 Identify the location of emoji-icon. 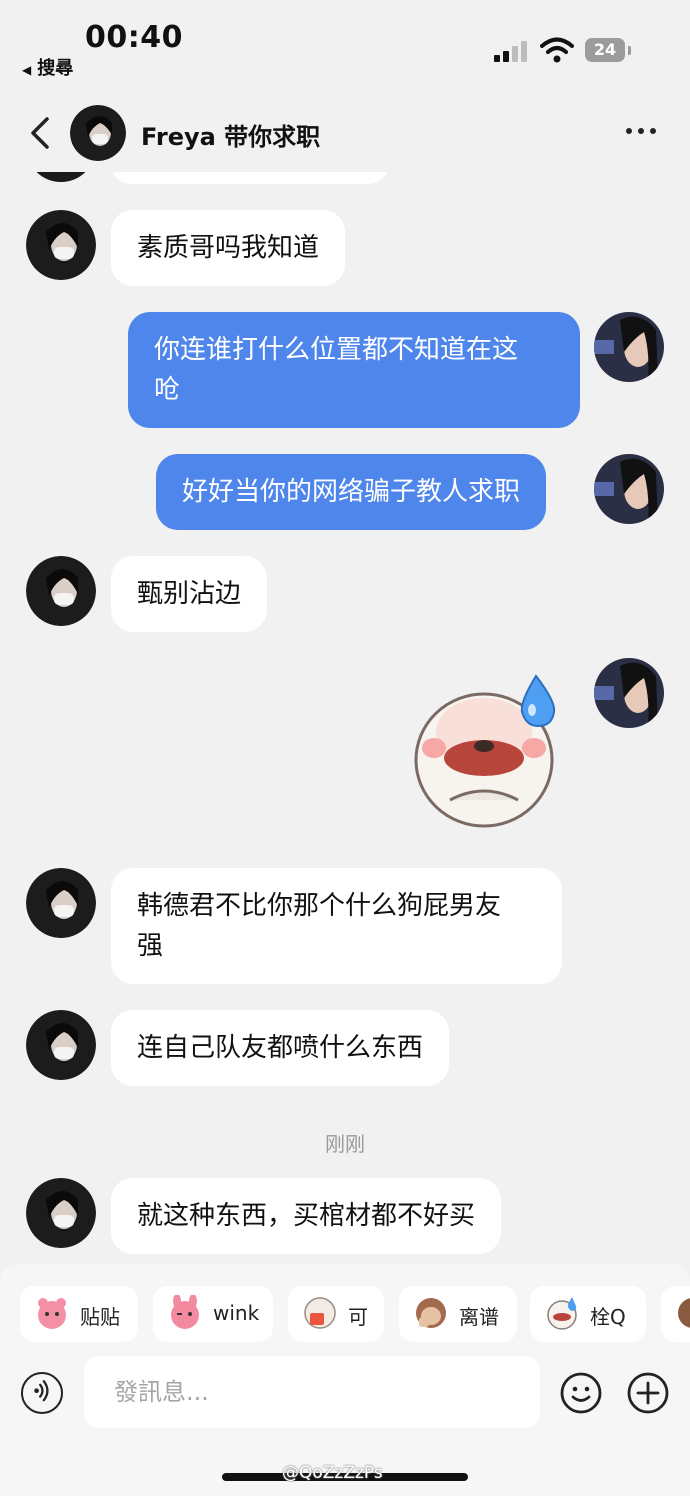
(581, 1393).